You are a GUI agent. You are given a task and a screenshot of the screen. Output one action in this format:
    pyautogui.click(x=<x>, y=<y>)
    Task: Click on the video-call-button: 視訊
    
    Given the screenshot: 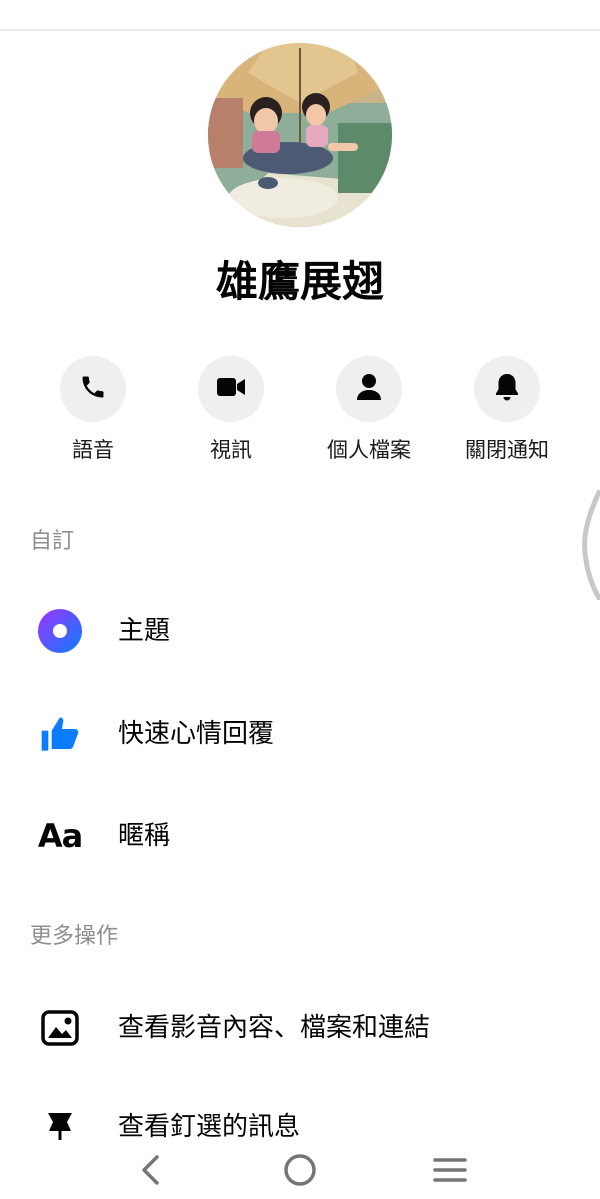 What is the action you would take?
    pyautogui.click(x=231, y=410)
    